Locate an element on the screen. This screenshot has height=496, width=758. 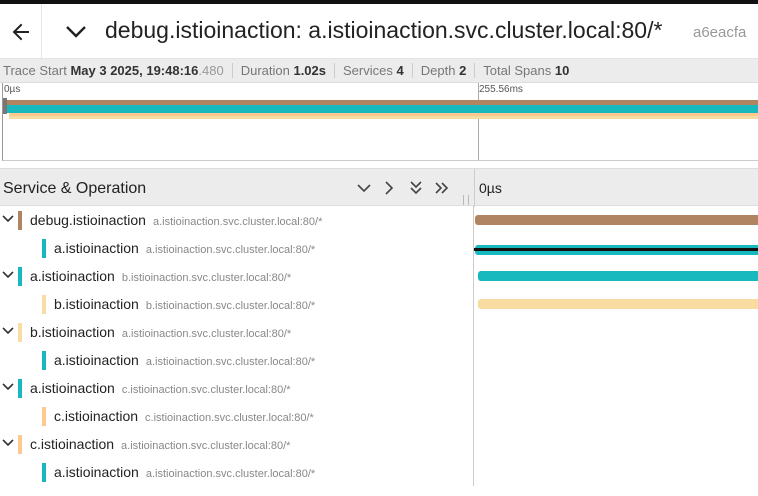
minimap-span-a is located at coordinates (382, 109).